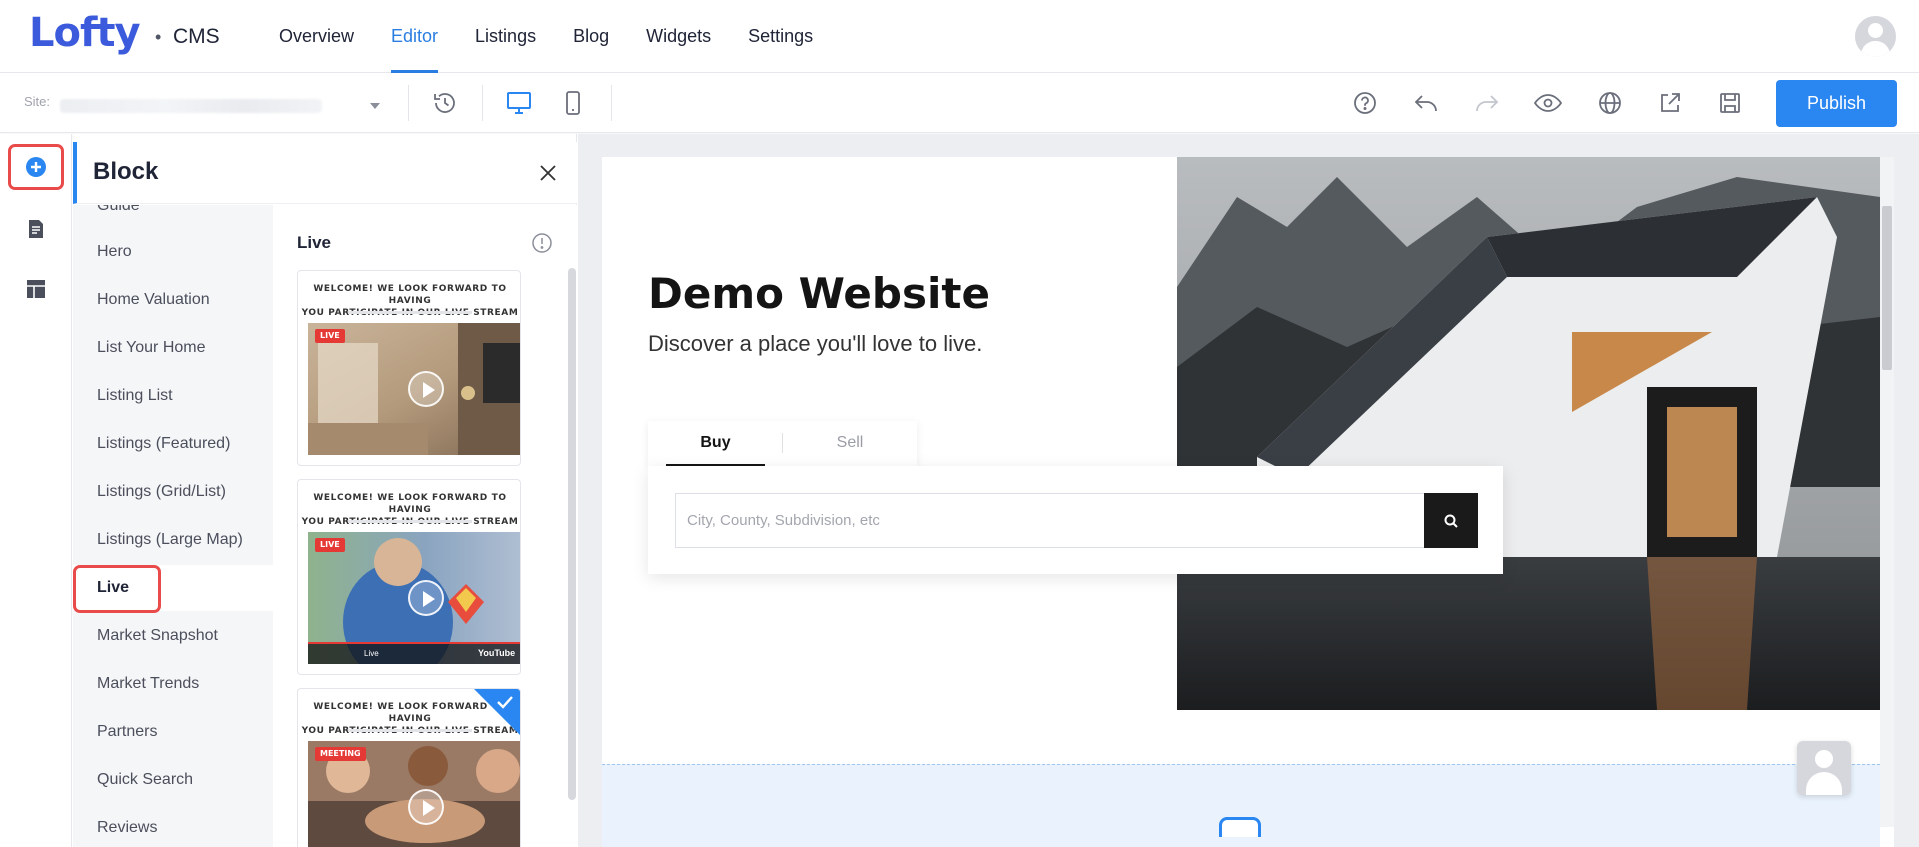 The image size is (1919, 847). What do you see at coordinates (1836, 103) in the screenshot?
I see `publish-button: Publish` at bounding box center [1836, 103].